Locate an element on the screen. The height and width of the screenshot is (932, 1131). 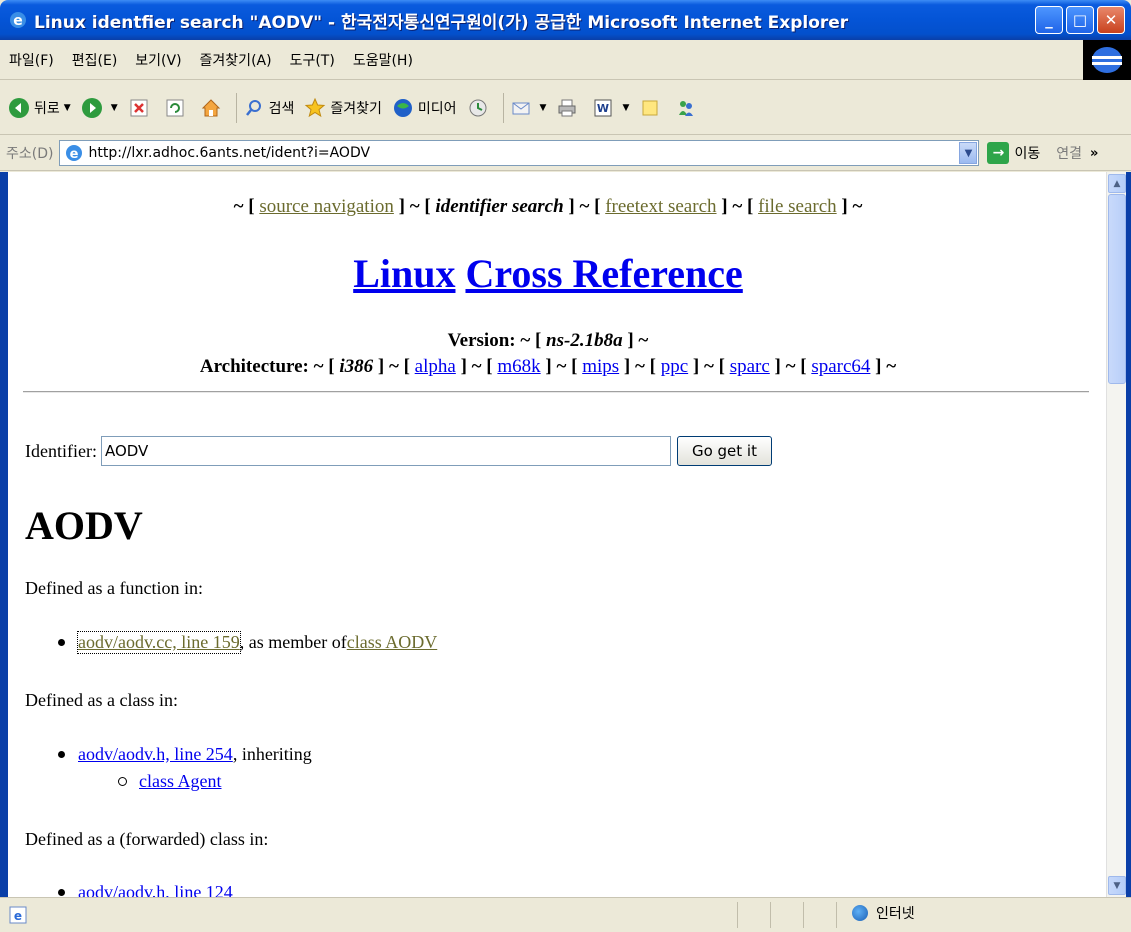
nav-sep: ] ~ [ is located at coordinates (737, 206).